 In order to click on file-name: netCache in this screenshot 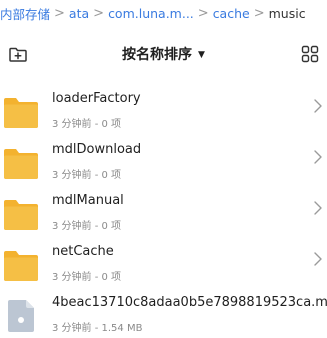, I will do `click(83, 251)`.